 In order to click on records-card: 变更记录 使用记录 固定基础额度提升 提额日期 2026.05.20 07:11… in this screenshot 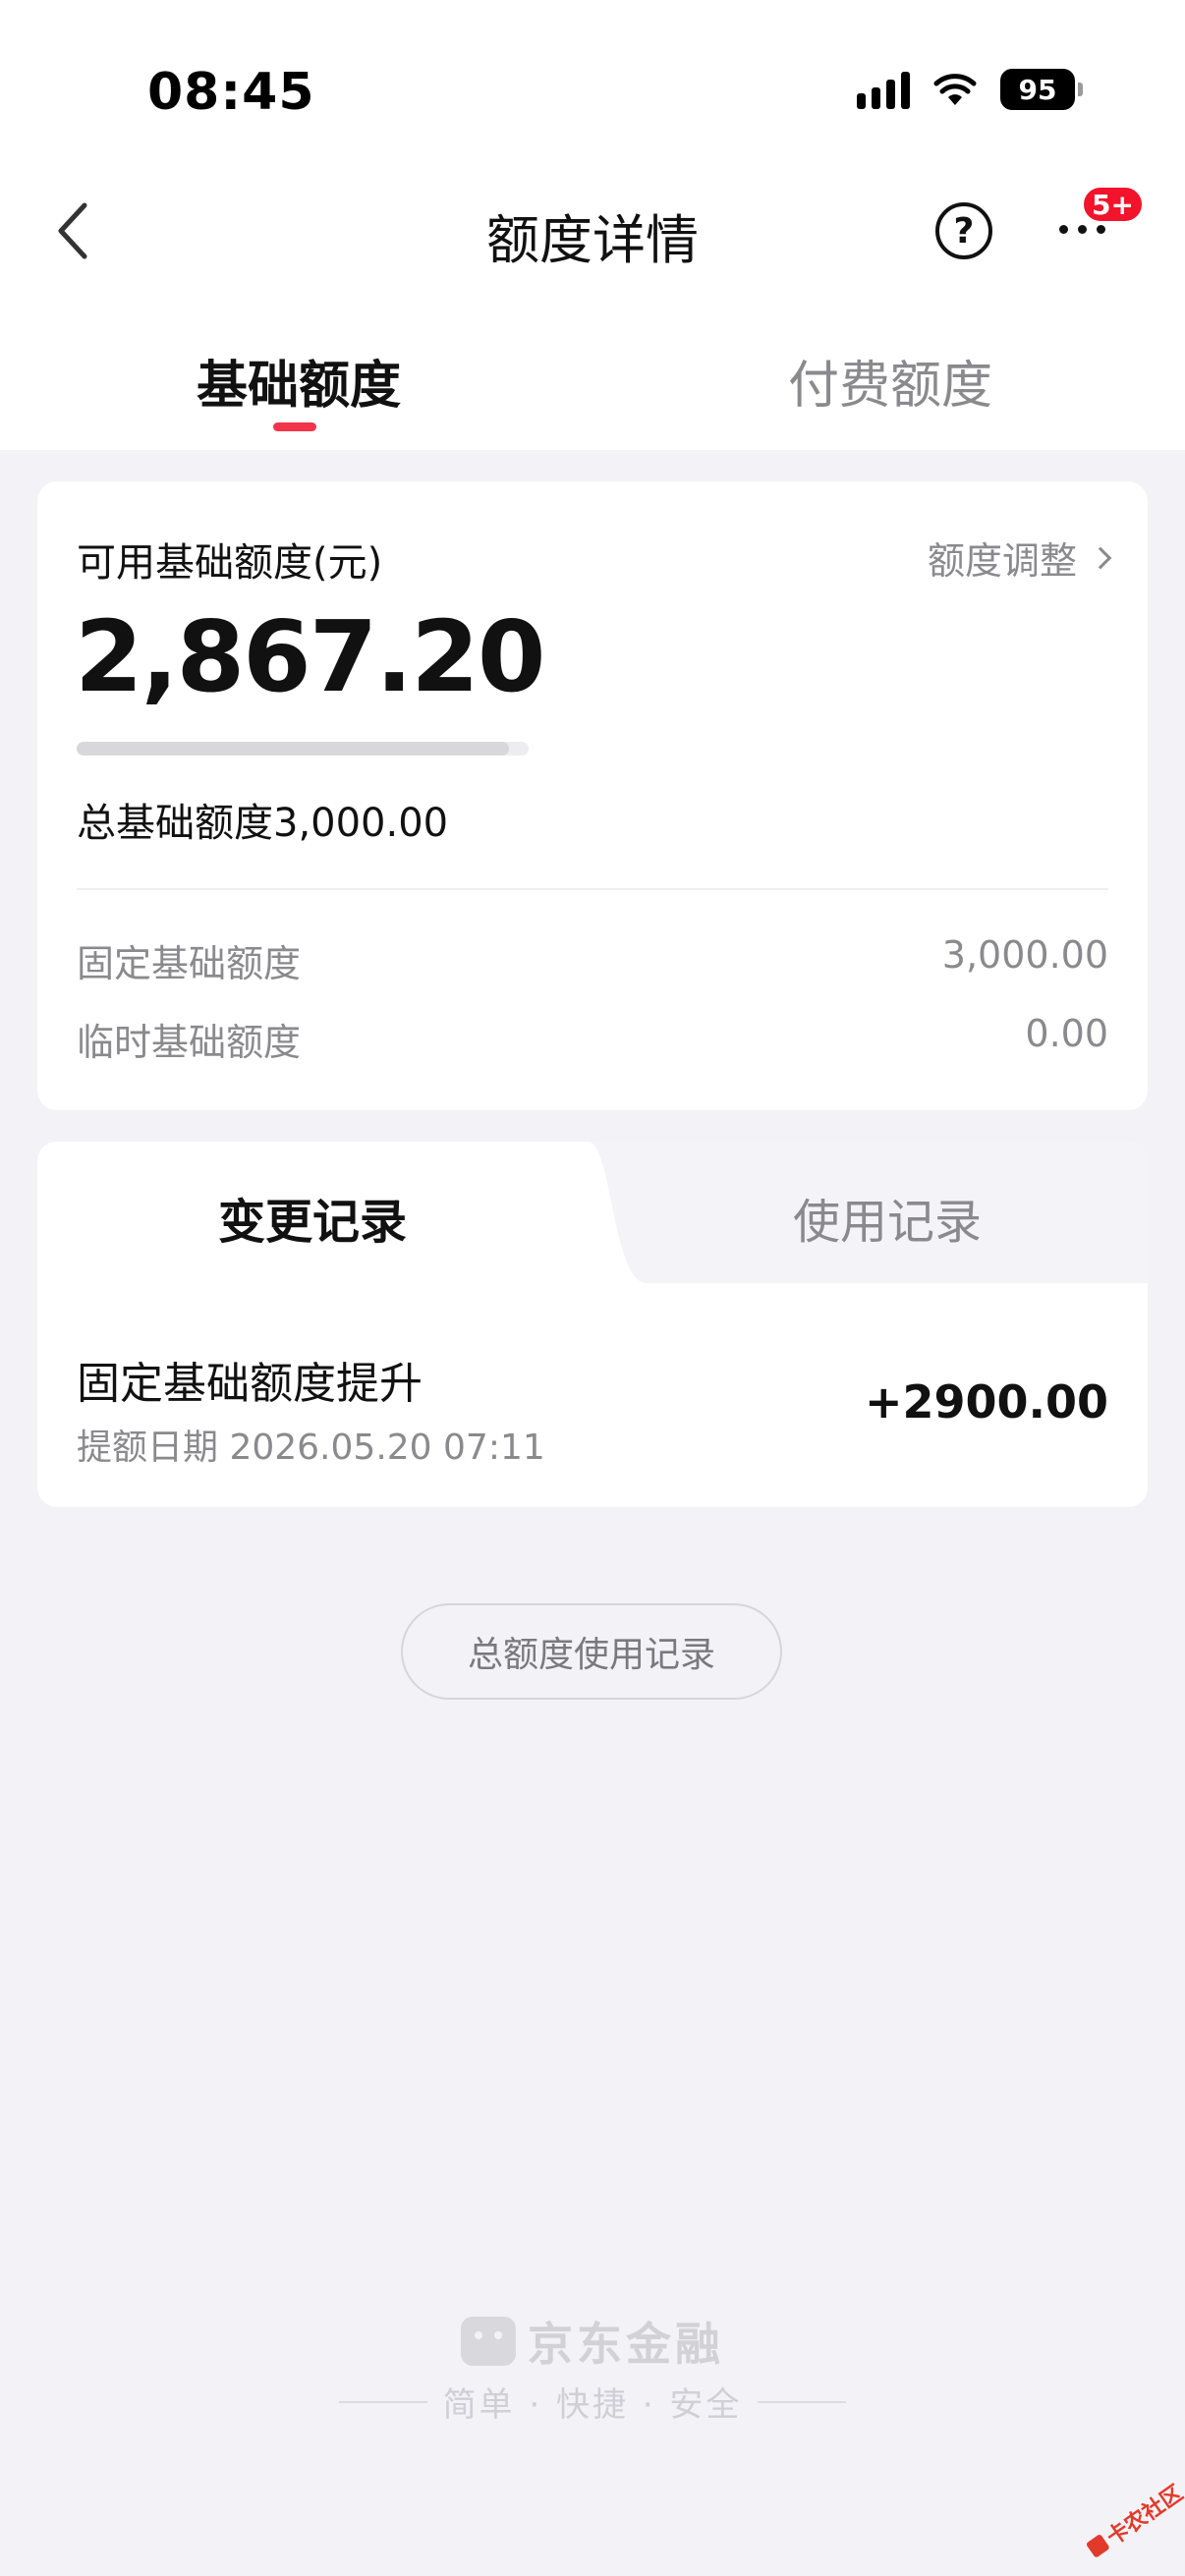, I will do `click(592, 1324)`.